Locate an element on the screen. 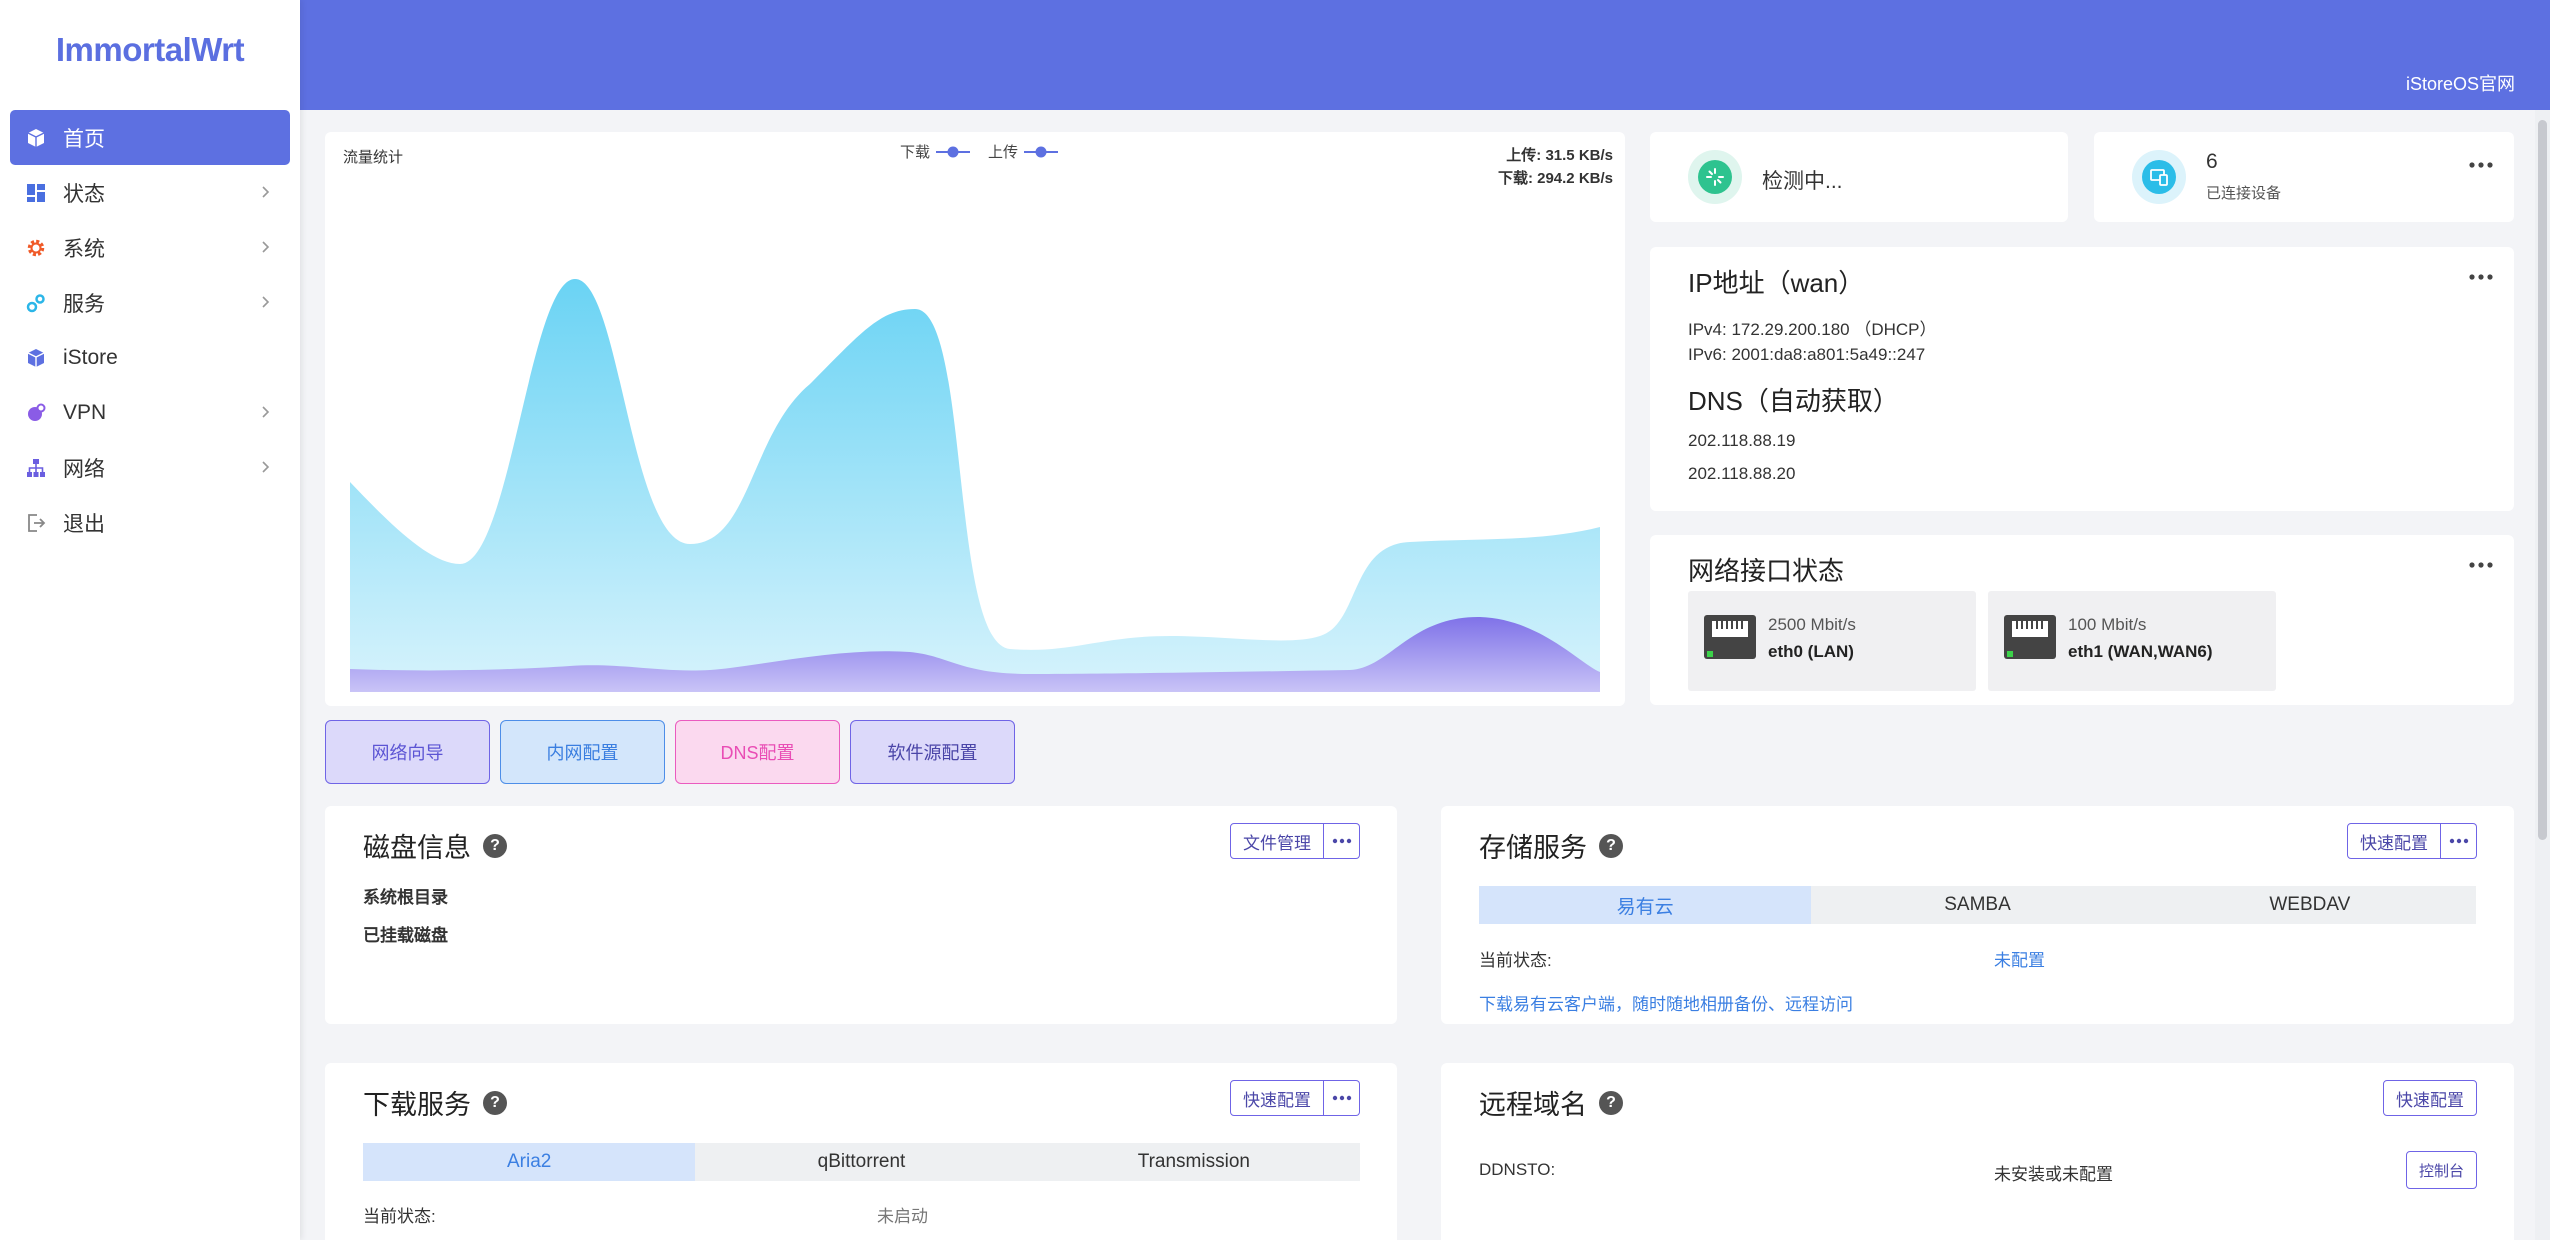  tab-webdav: WEBDAV is located at coordinates (2310, 905).